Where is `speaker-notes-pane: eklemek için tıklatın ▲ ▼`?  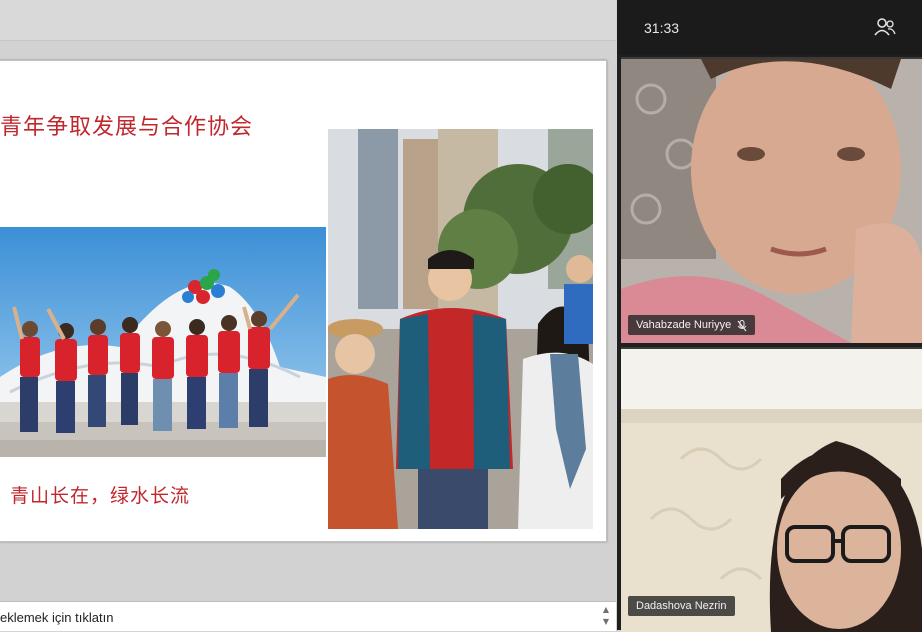
speaker-notes-pane: eklemek için tıklatın ▲ ▼ is located at coordinates (308, 616).